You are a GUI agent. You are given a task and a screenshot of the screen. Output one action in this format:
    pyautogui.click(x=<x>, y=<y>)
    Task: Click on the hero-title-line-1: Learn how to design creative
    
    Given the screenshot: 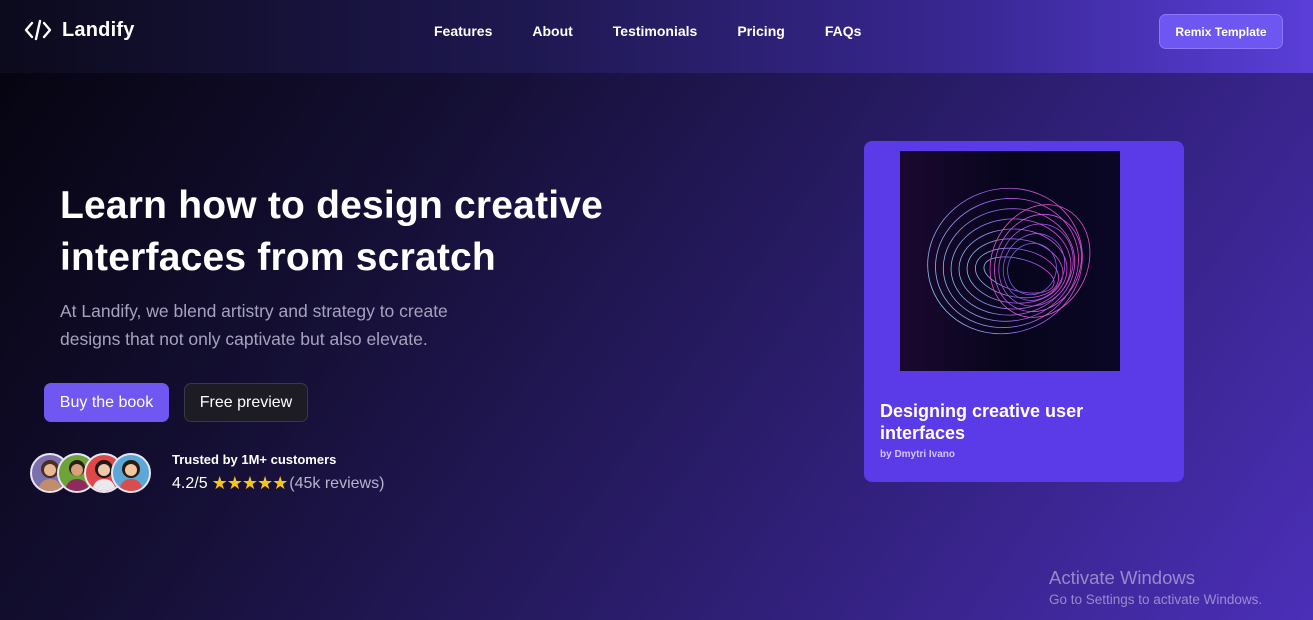 What is the action you would take?
    pyautogui.click(x=332, y=205)
    